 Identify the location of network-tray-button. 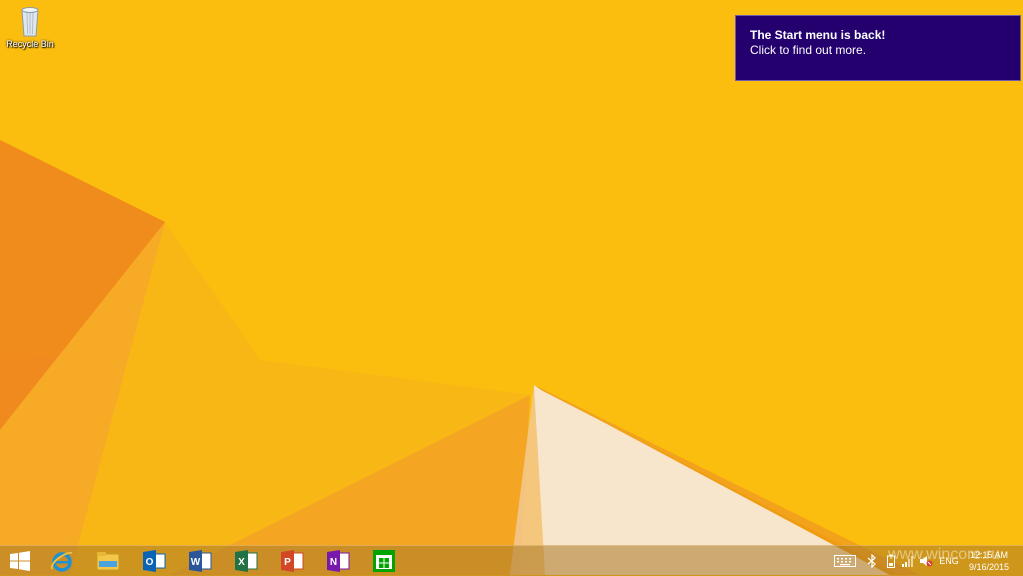
(908, 561).